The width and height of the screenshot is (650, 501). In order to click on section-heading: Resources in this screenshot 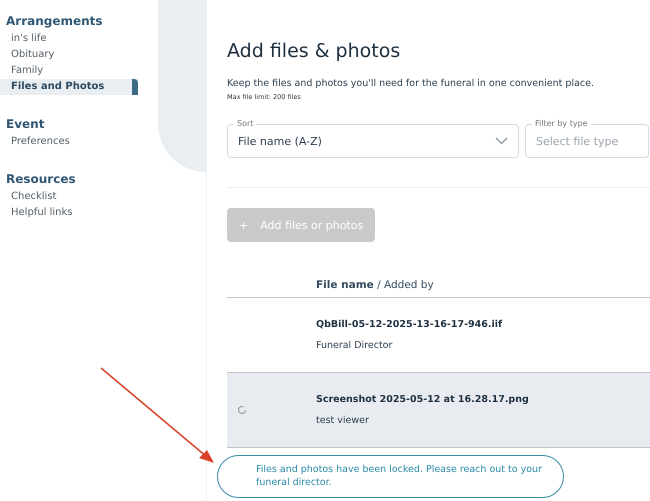, I will do `click(41, 179)`.